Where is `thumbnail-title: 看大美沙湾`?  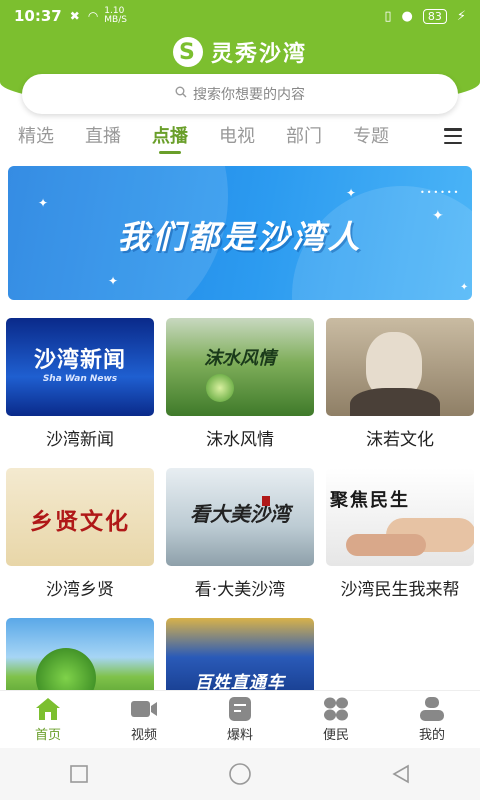 thumbnail-title: 看大美沙湾 is located at coordinates (240, 514).